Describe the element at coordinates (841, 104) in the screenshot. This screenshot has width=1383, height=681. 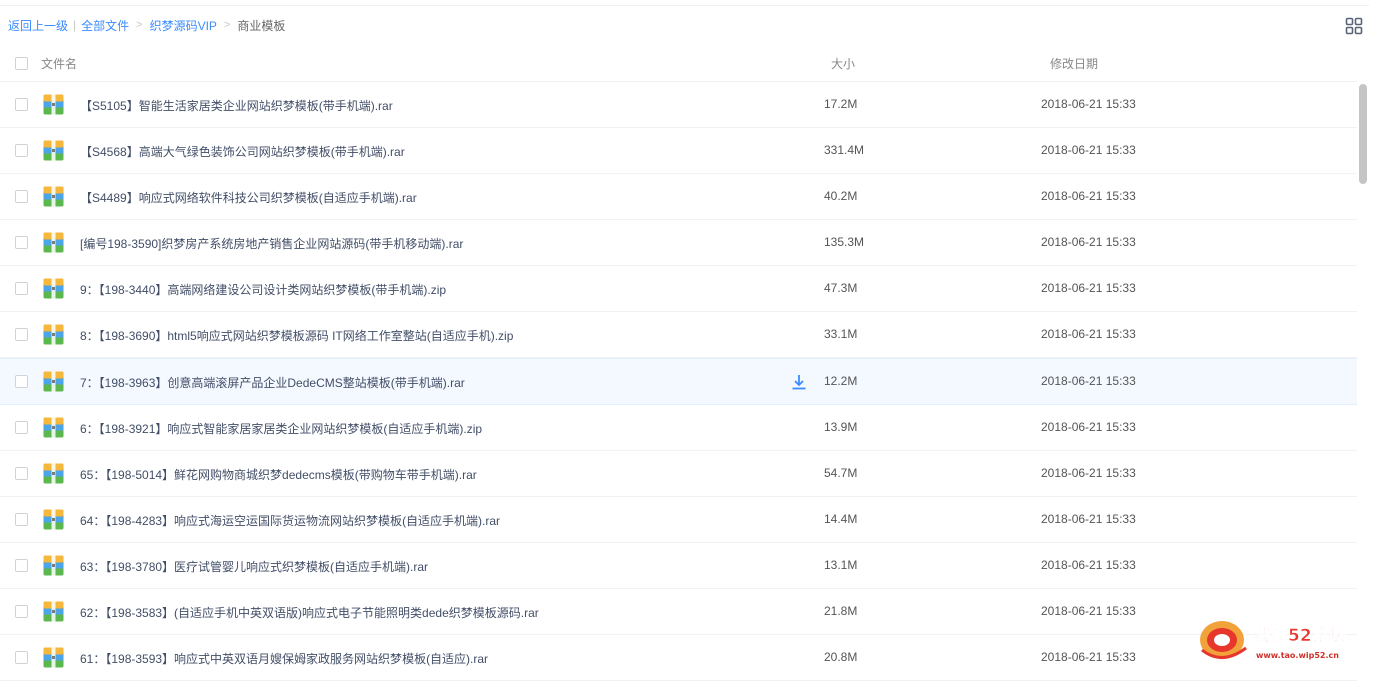
I see `file-size: 17.2M` at that location.